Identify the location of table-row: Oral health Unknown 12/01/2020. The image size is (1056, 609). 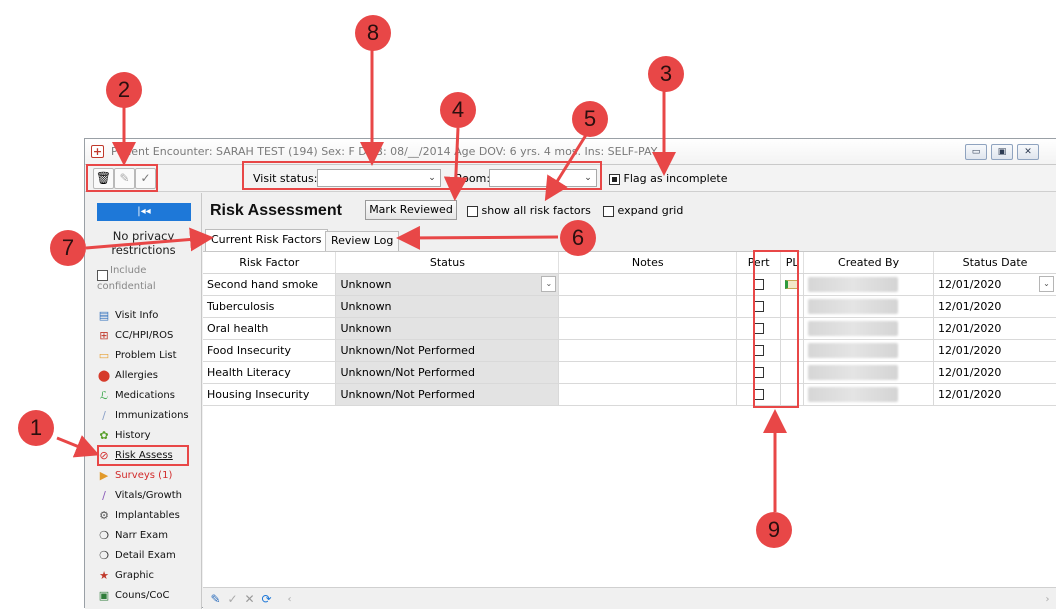
(629, 328).